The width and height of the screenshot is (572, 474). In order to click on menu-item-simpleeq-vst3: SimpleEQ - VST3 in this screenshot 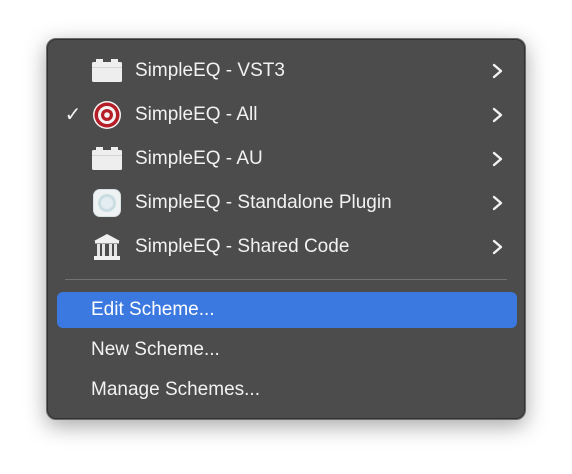, I will do `click(286, 71)`.